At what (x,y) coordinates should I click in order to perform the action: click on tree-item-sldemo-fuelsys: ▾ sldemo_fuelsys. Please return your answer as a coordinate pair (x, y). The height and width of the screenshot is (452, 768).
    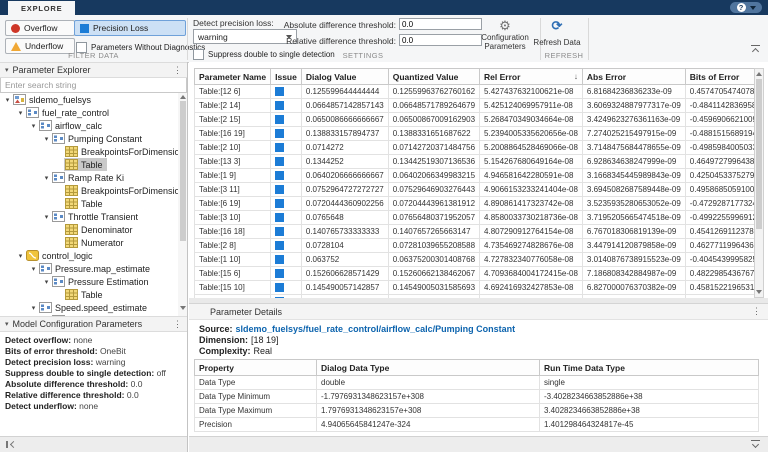
    Looking at the image, I should click on (93, 99).